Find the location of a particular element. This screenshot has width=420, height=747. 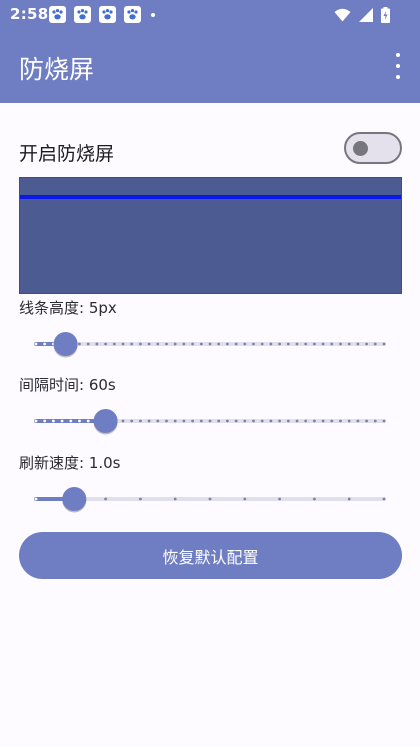

status-bar: 2:58 is located at coordinates (210, 15).